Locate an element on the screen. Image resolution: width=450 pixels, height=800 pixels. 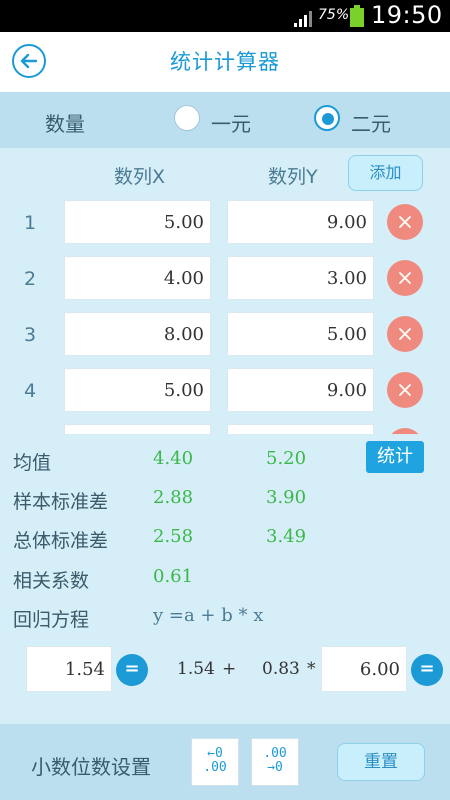
increase-decimals-line2: →0 is located at coordinates (275, 767).